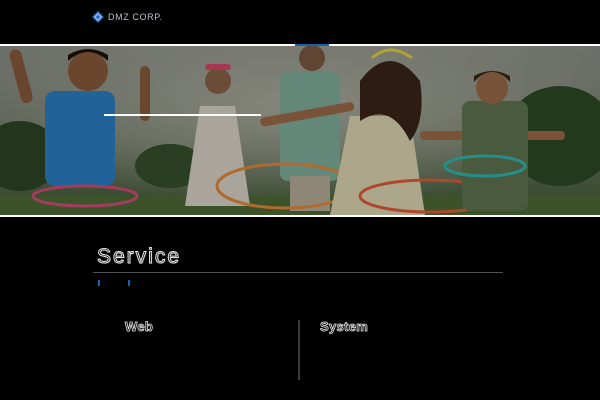  Describe the element at coordinates (139, 327) in the screenshot. I see `service-link-web: Web` at that location.